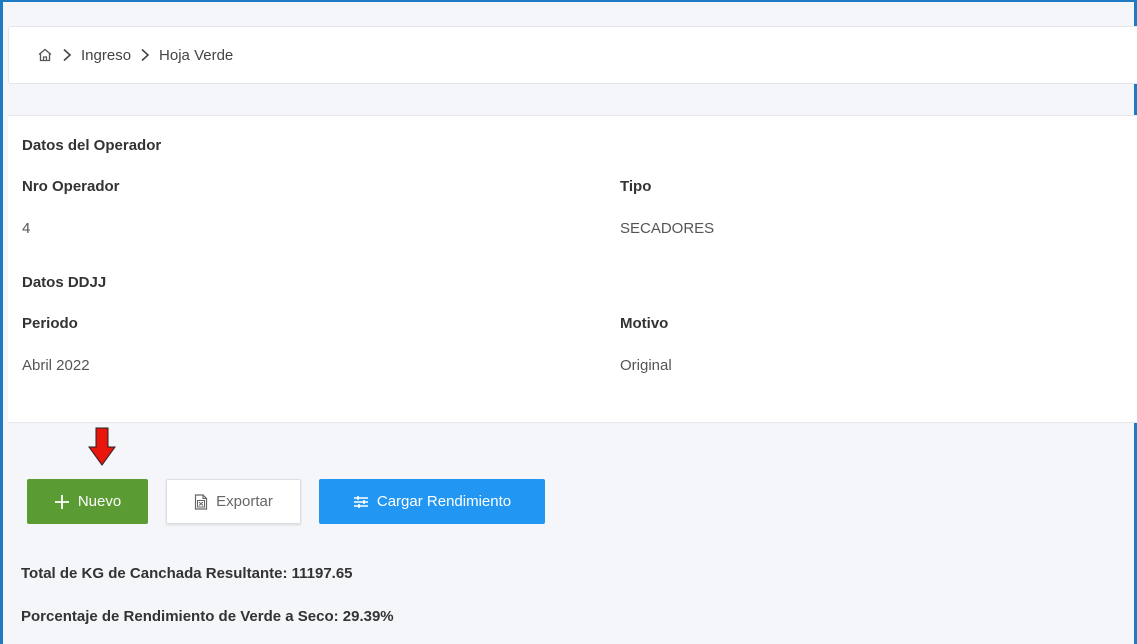  I want to click on cargar-rendimiento-button-label: Cargar Rendimiento, so click(444, 501).